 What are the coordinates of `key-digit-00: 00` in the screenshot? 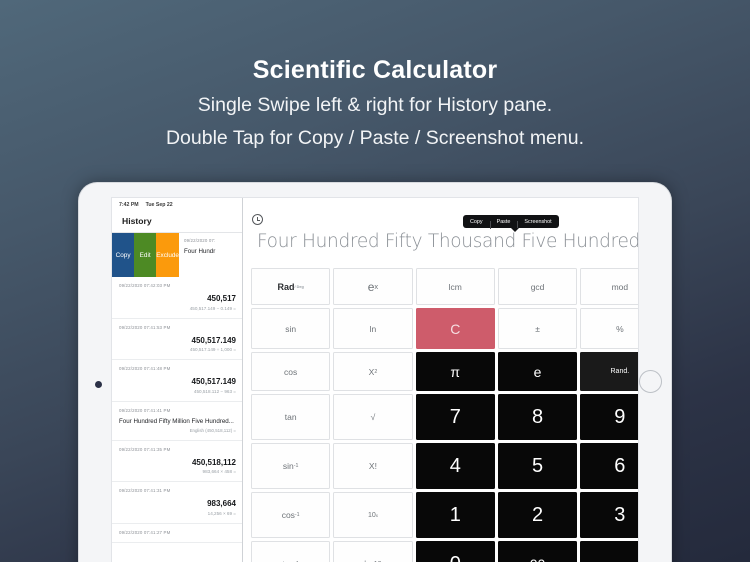 It's located at (537, 551).